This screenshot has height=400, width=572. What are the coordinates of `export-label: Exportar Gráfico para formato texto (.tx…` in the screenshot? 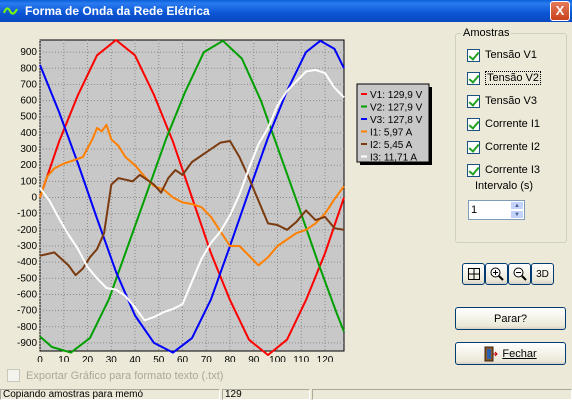 It's located at (124, 376).